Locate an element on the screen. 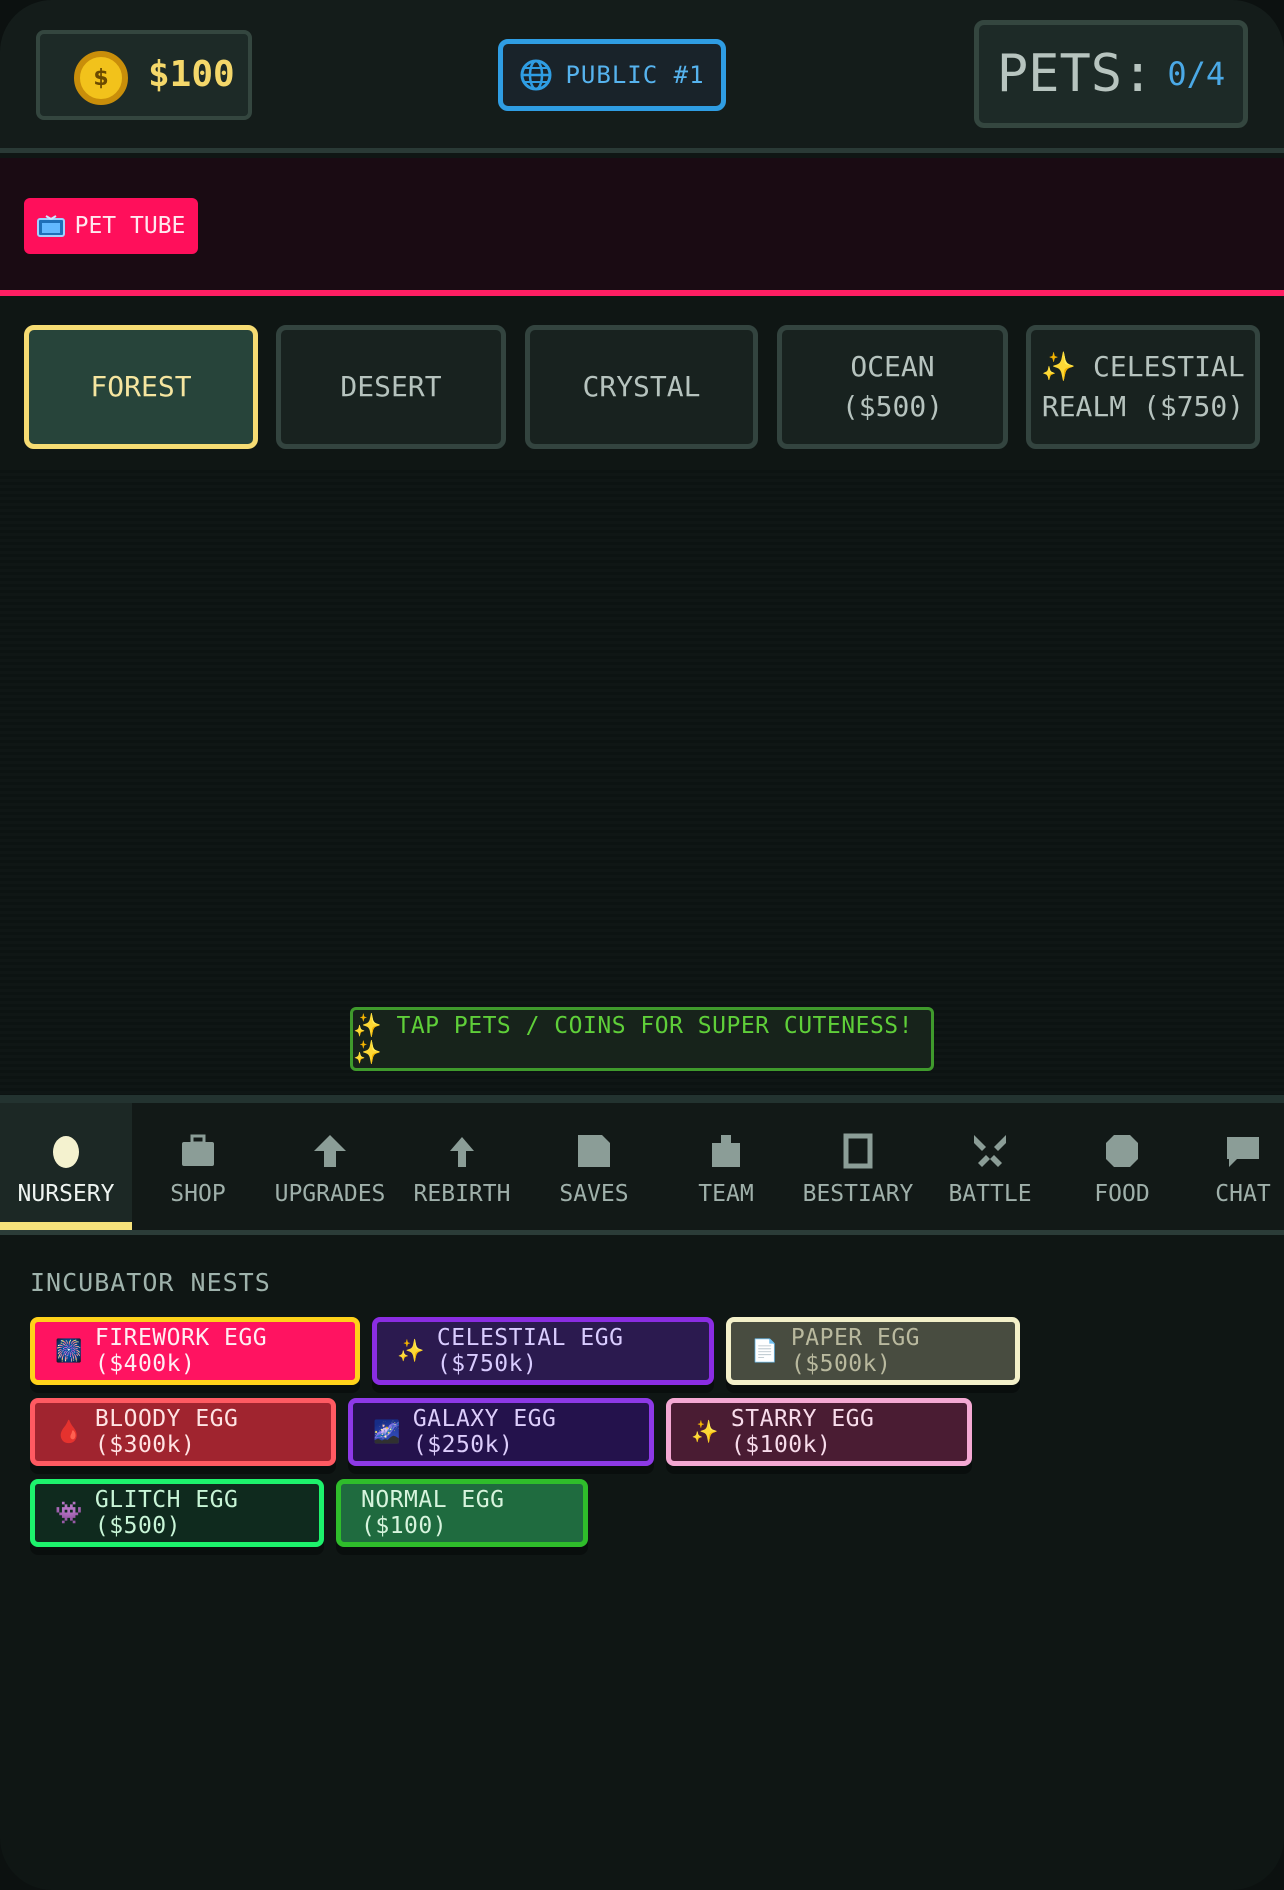 This screenshot has height=1890, width=1284. nav-label-battle: BATTLE is located at coordinates (990, 1194).